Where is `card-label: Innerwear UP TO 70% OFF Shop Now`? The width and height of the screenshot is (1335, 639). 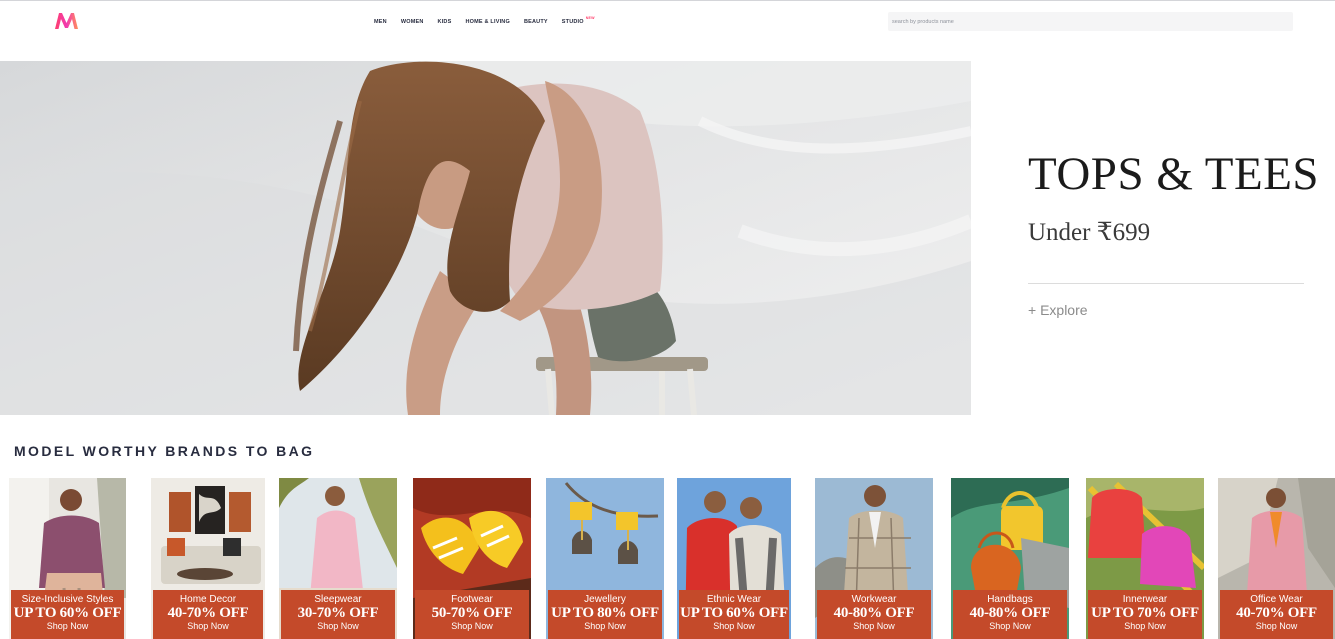 card-label: Innerwear UP TO 70% OFF Shop Now is located at coordinates (1145, 614).